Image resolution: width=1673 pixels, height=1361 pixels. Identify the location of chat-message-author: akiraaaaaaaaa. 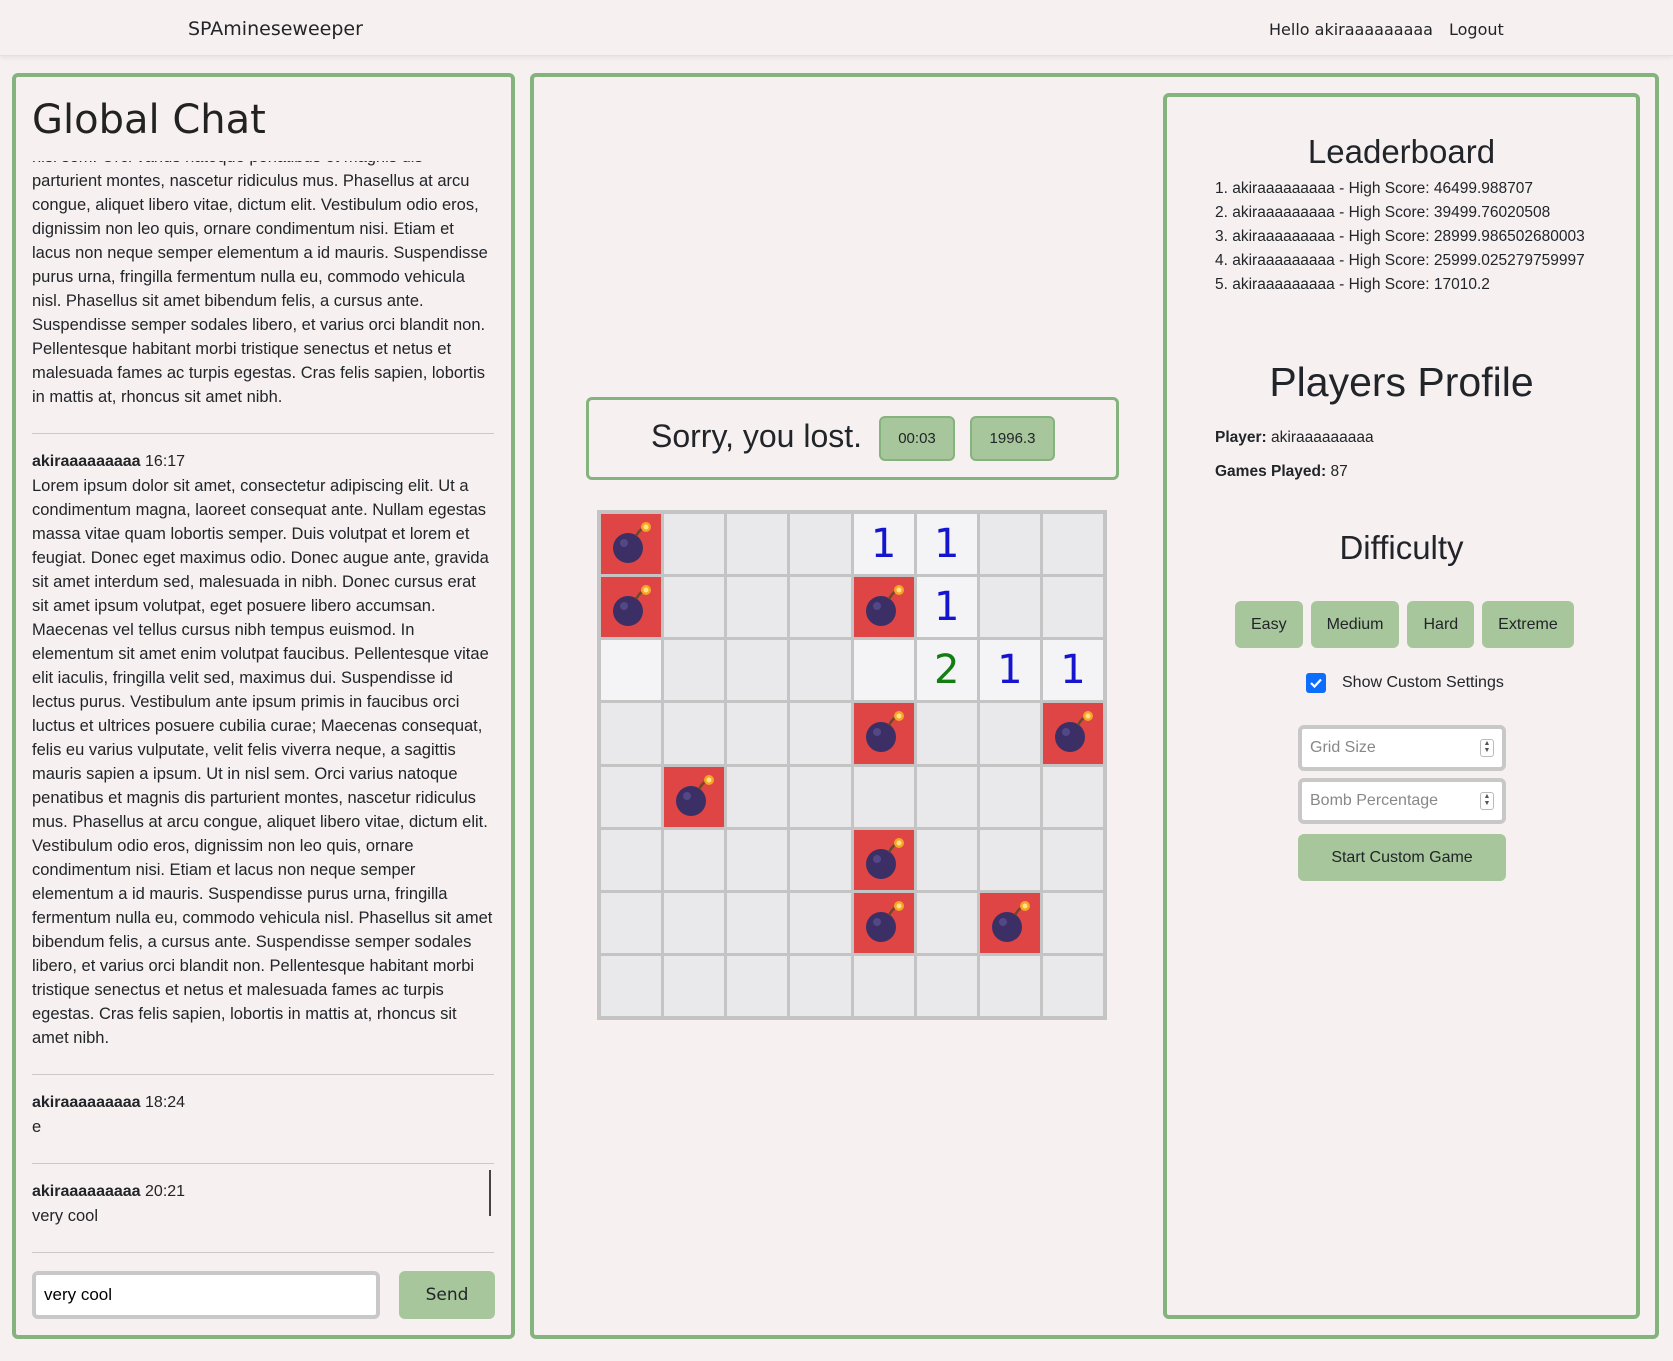
(86, 1102).